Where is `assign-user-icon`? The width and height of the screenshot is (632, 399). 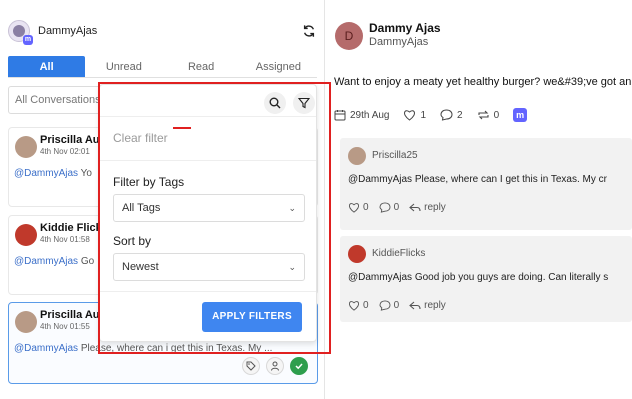 assign-user-icon is located at coordinates (275, 366).